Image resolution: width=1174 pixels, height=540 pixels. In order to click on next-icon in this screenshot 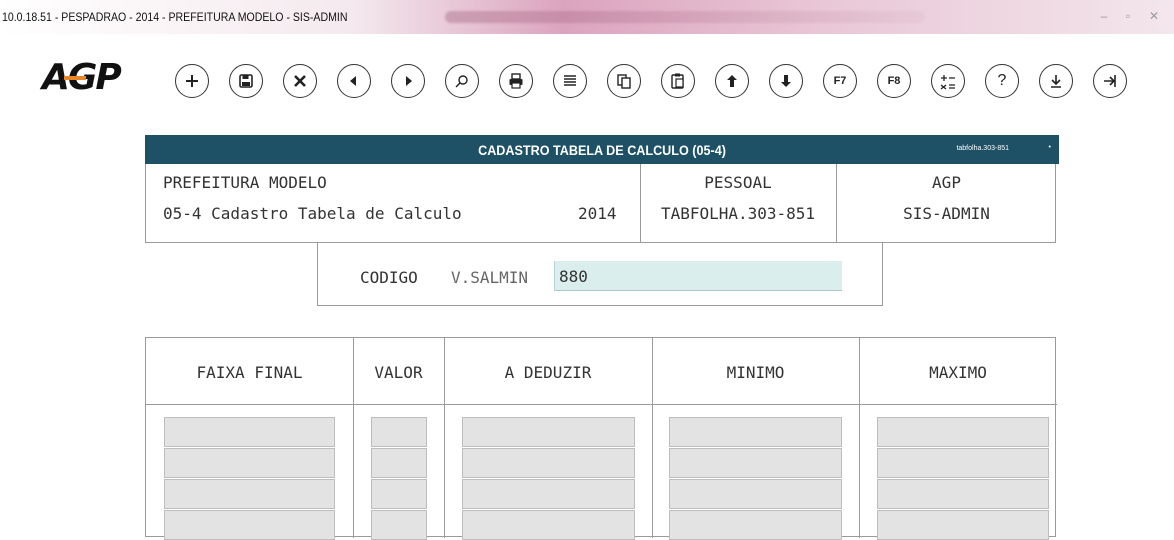, I will do `click(409, 81)`.